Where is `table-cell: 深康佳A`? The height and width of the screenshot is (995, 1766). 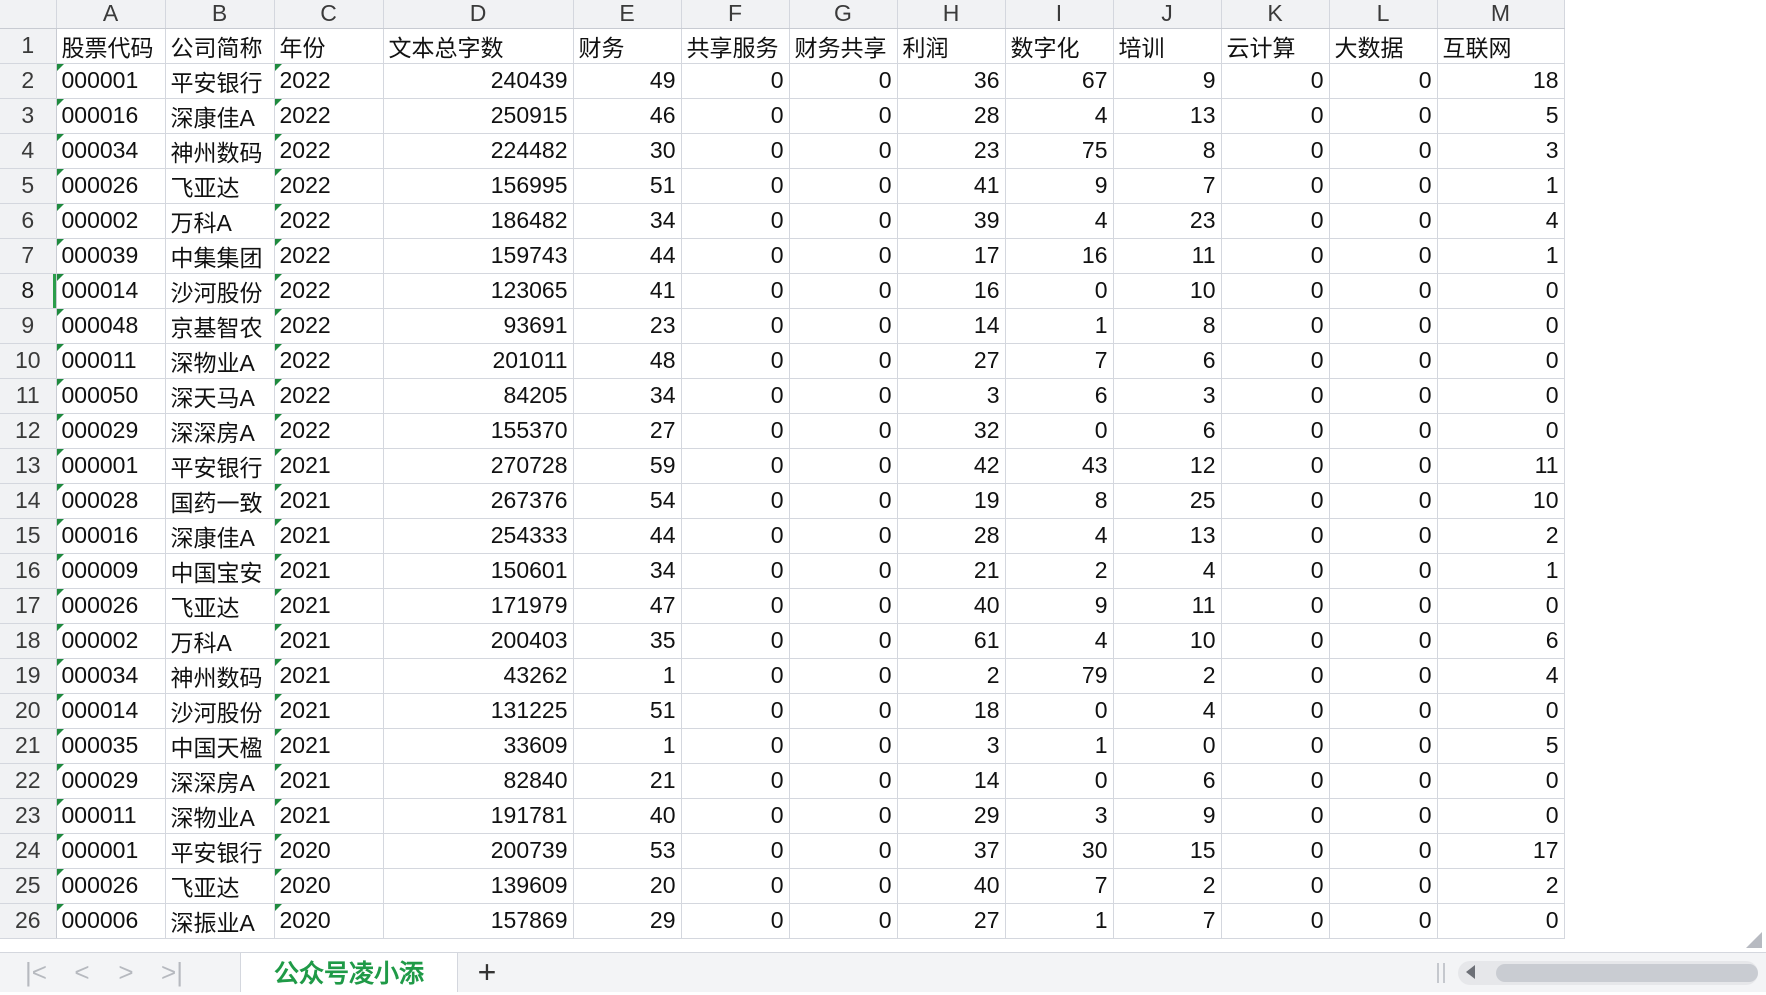 table-cell: 深康佳A is located at coordinates (220, 536).